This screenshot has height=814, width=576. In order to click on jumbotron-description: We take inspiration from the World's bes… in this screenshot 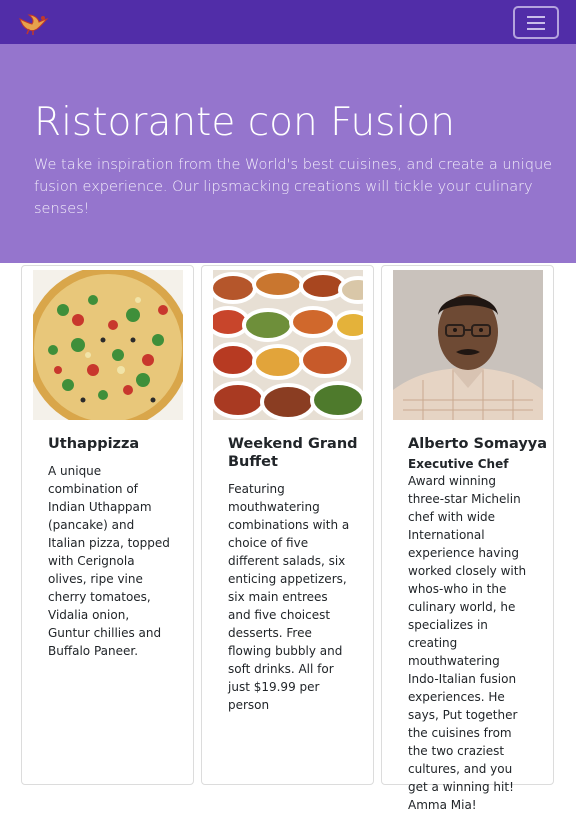, I will do `click(293, 187)`.